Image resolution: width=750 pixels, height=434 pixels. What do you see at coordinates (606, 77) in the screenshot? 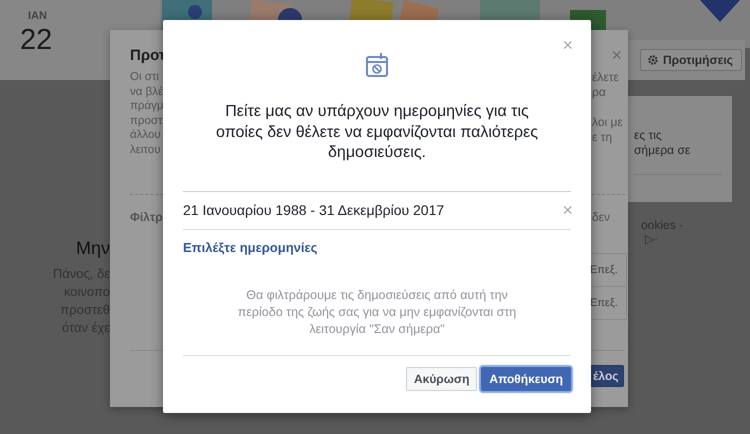
I see `dialog-text: έλετε` at bounding box center [606, 77].